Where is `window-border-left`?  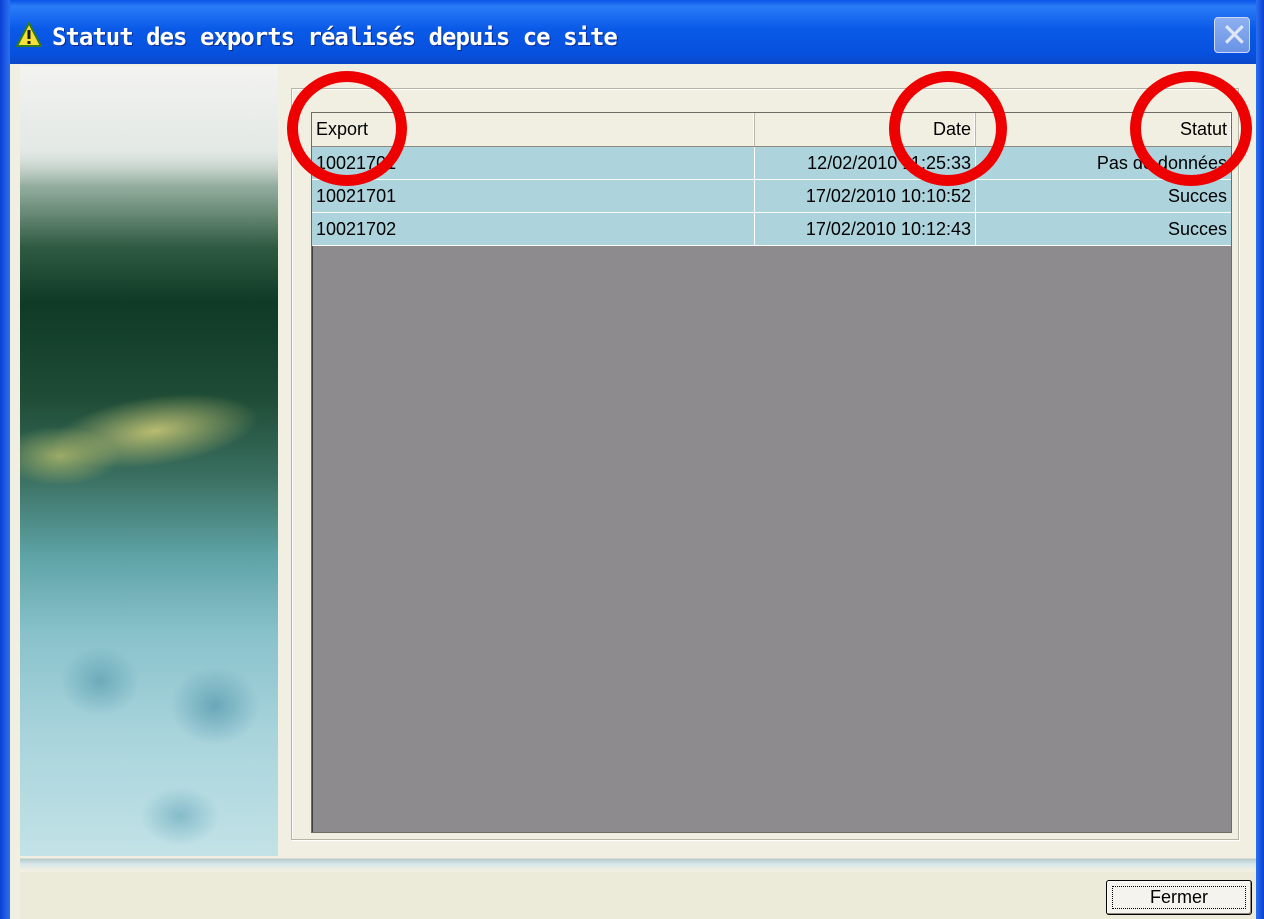
window-border-left is located at coordinates (5, 459).